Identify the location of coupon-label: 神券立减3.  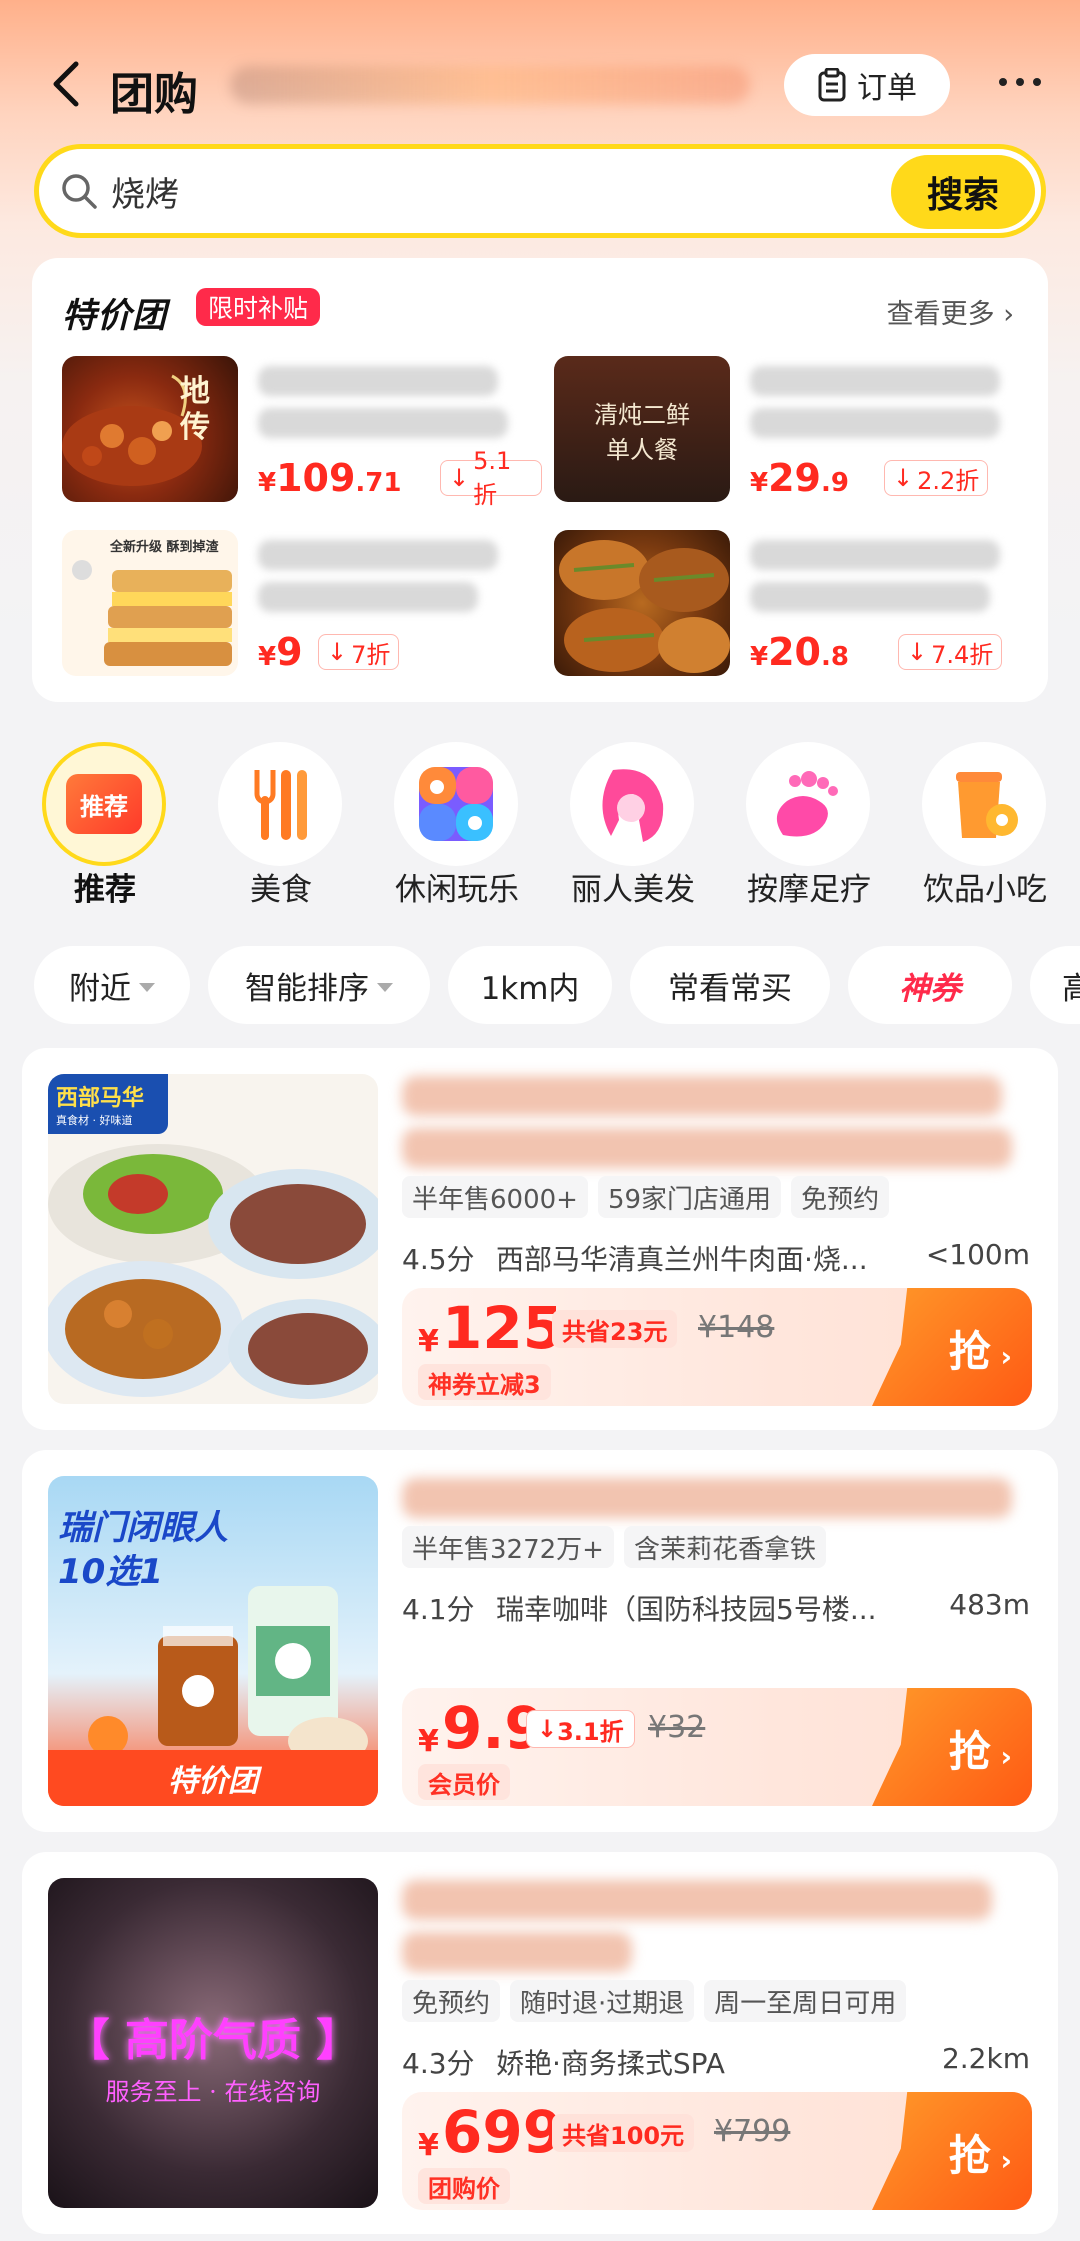
(484, 1382).